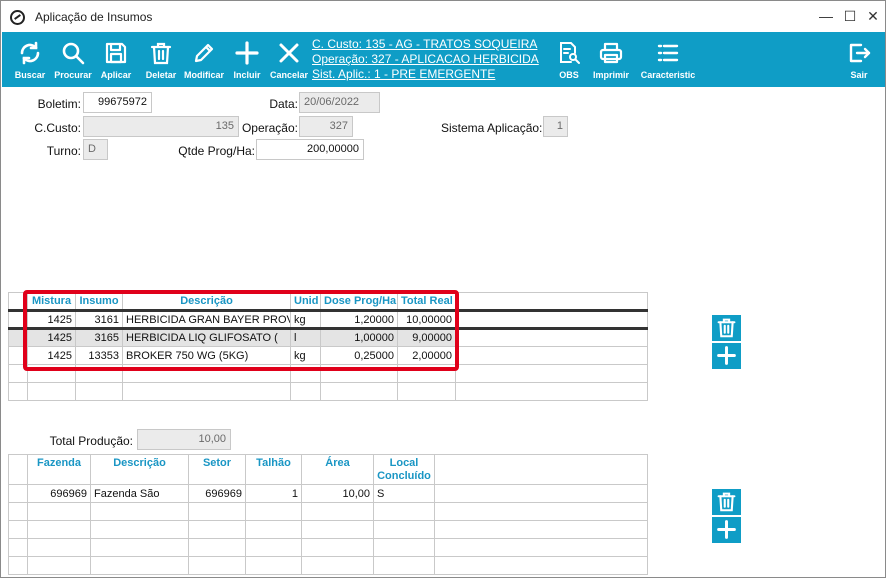 The width and height of the screenshot is (886, 578). I want to click on operacao-label: Operação:, so click(269, 128).